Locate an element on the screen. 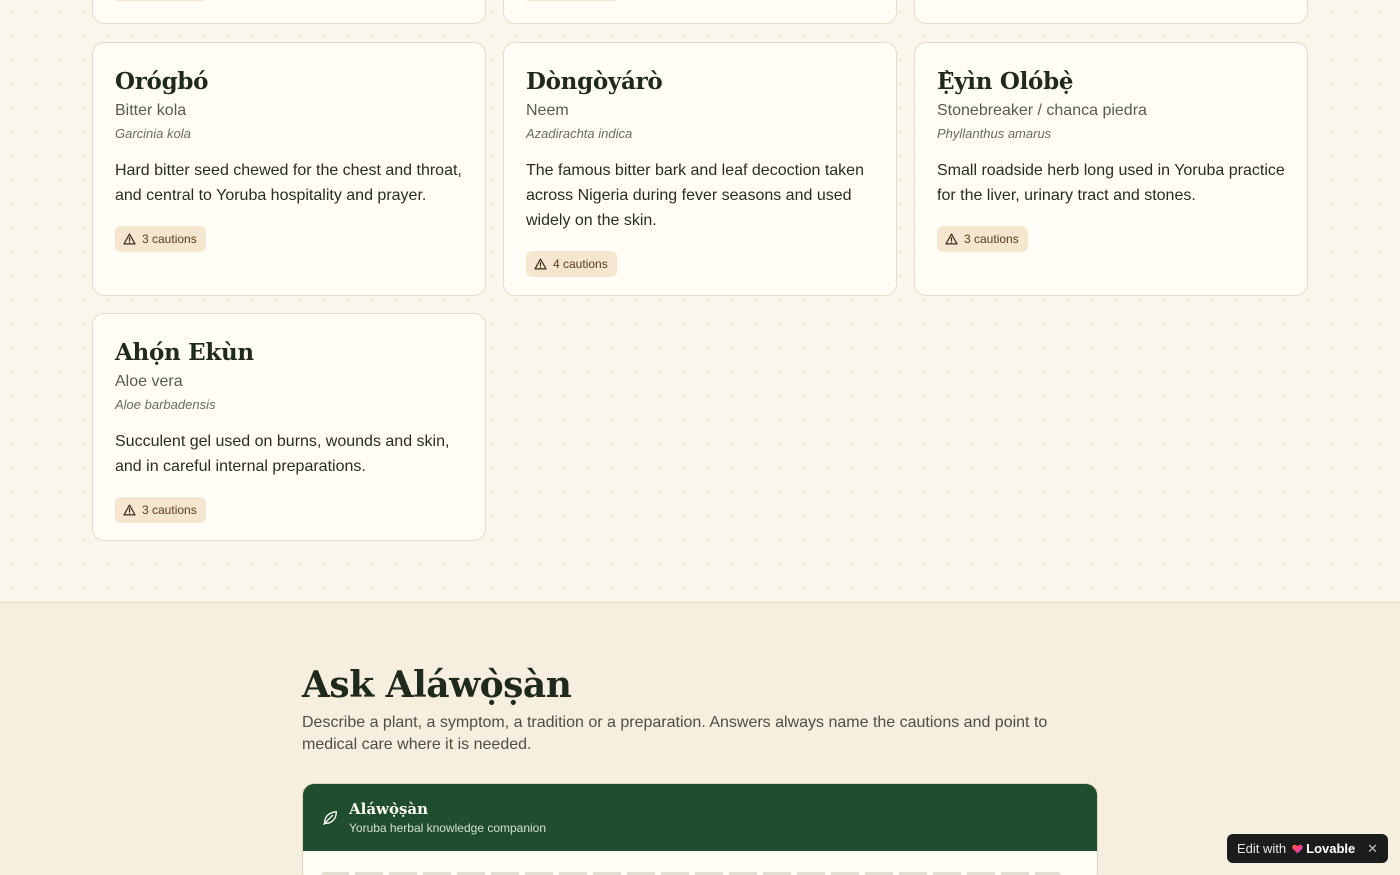 This screenshot has height=875, width=1400. close-icon: ✕ is located at coordinates (1372, 849).